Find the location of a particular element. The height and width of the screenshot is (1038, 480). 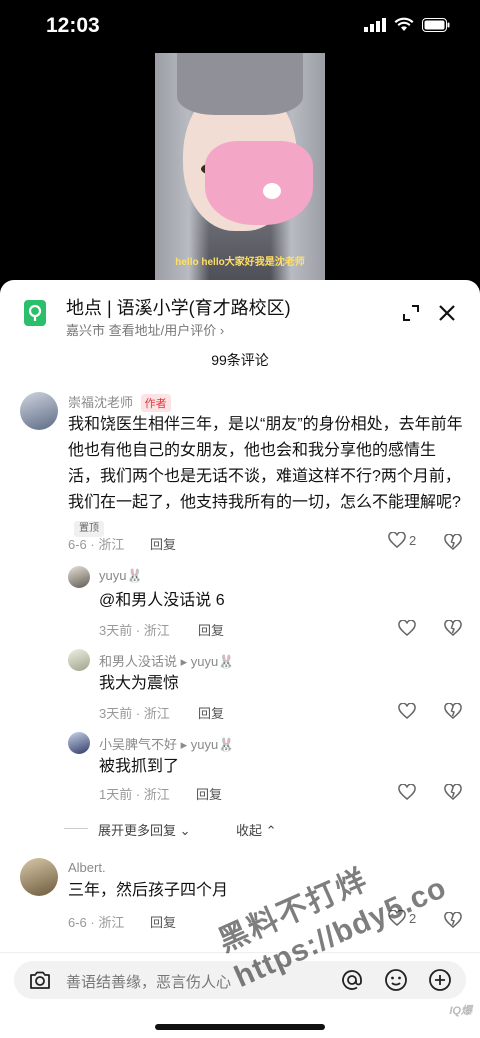

video-frame: hello hello大家好我是沈老师 is located at coordinates (240, 167).